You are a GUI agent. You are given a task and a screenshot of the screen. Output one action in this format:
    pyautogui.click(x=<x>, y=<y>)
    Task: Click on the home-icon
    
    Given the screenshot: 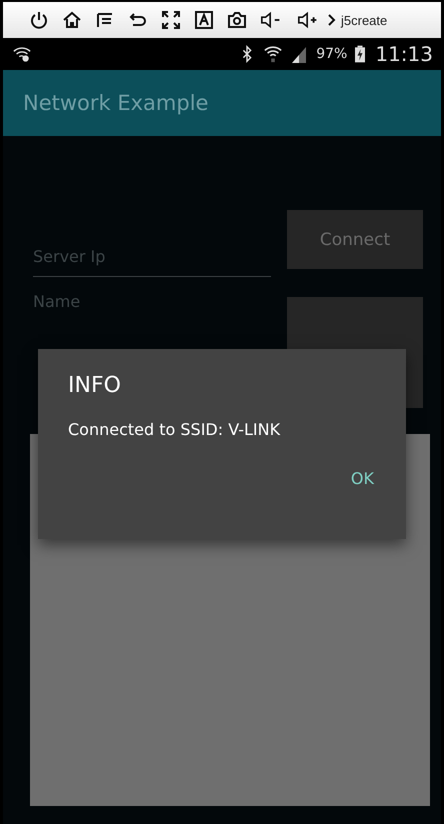 What is the action you would take?
    pyautogui.click(x=72, y=20)
    